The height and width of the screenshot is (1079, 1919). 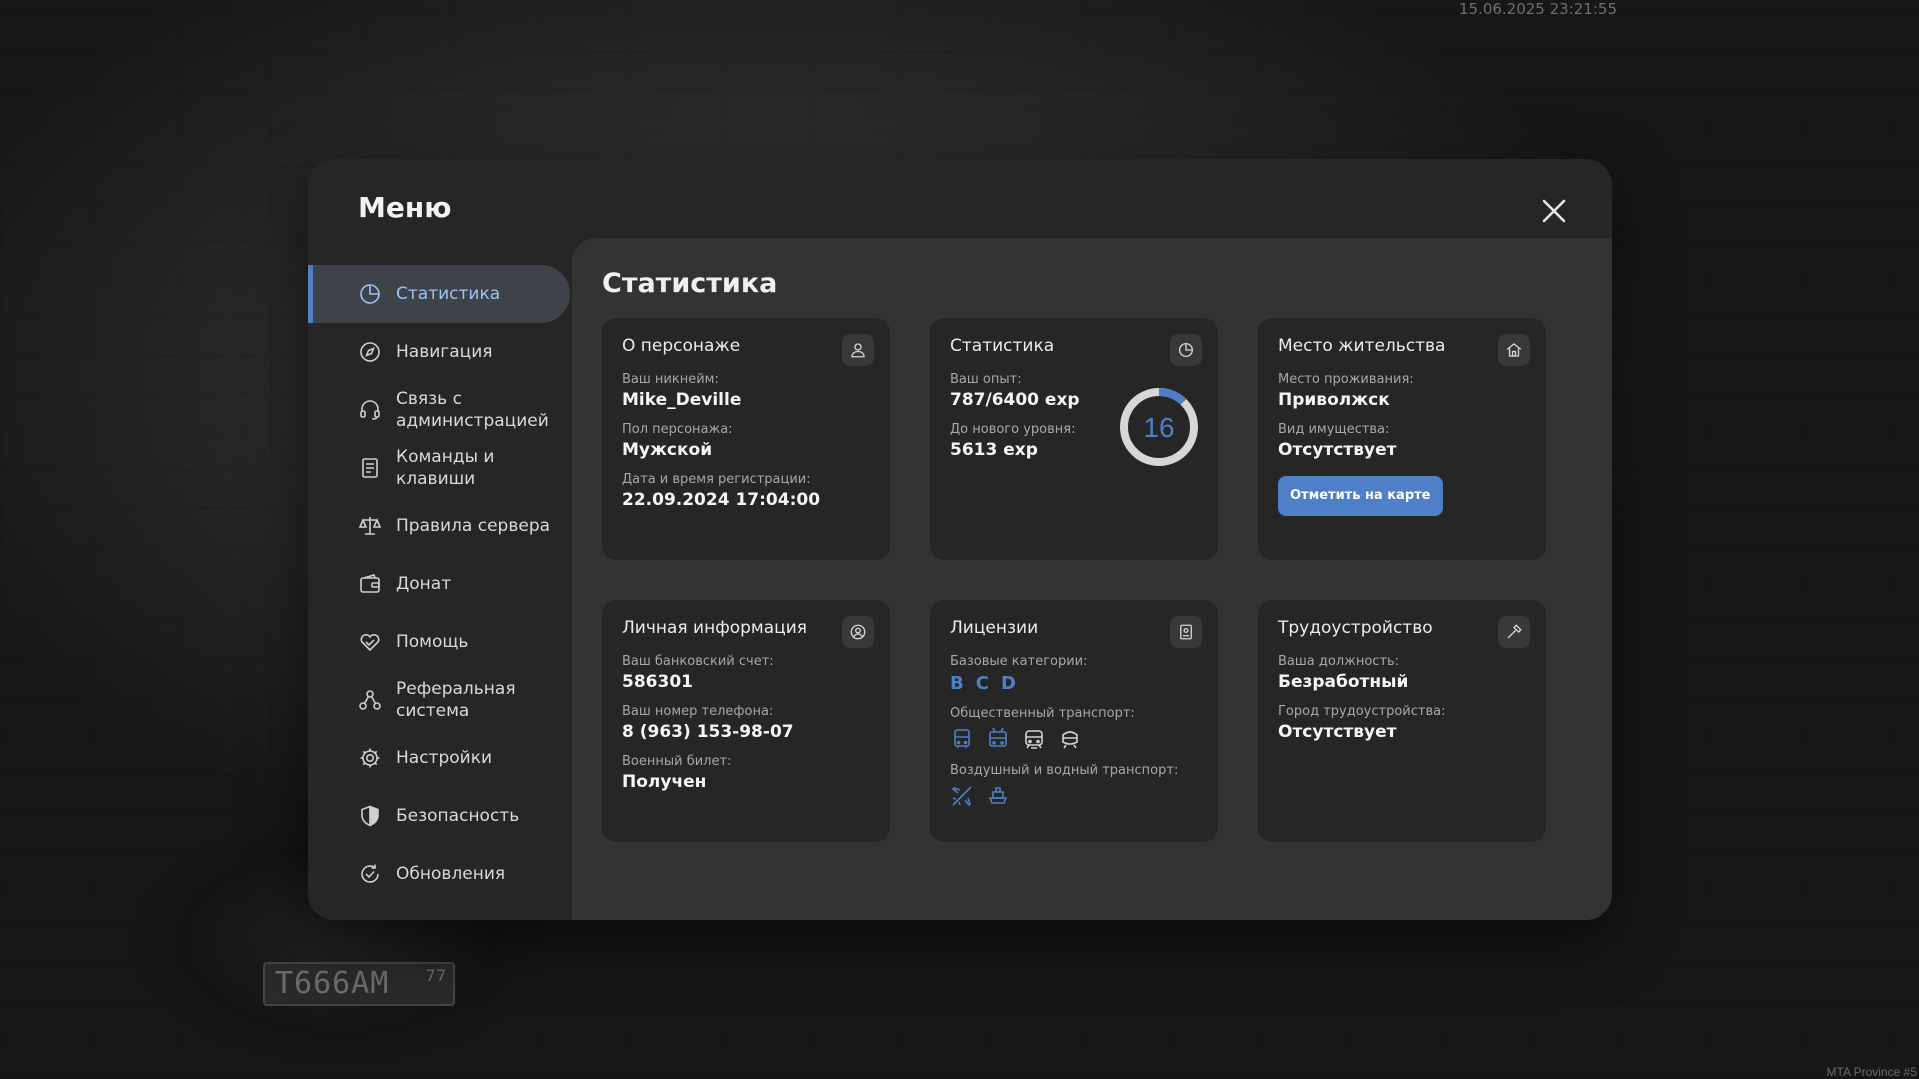 I want to click on exp-label: Ваш опыт:, so click(x=986, y=379).